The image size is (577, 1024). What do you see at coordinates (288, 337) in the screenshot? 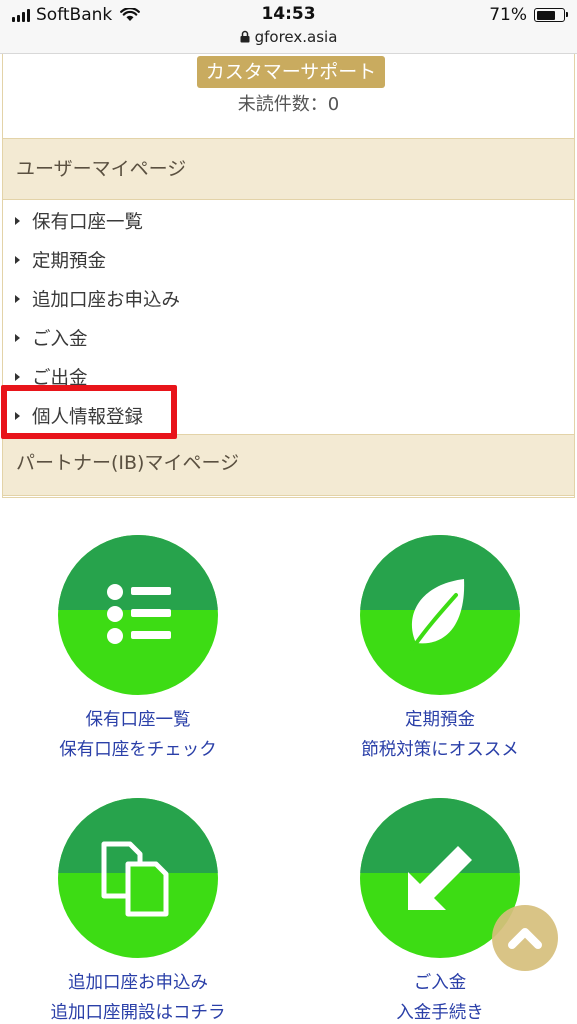
I see `menu-item-deposit: ご入金` at bounding box center [288, 337].